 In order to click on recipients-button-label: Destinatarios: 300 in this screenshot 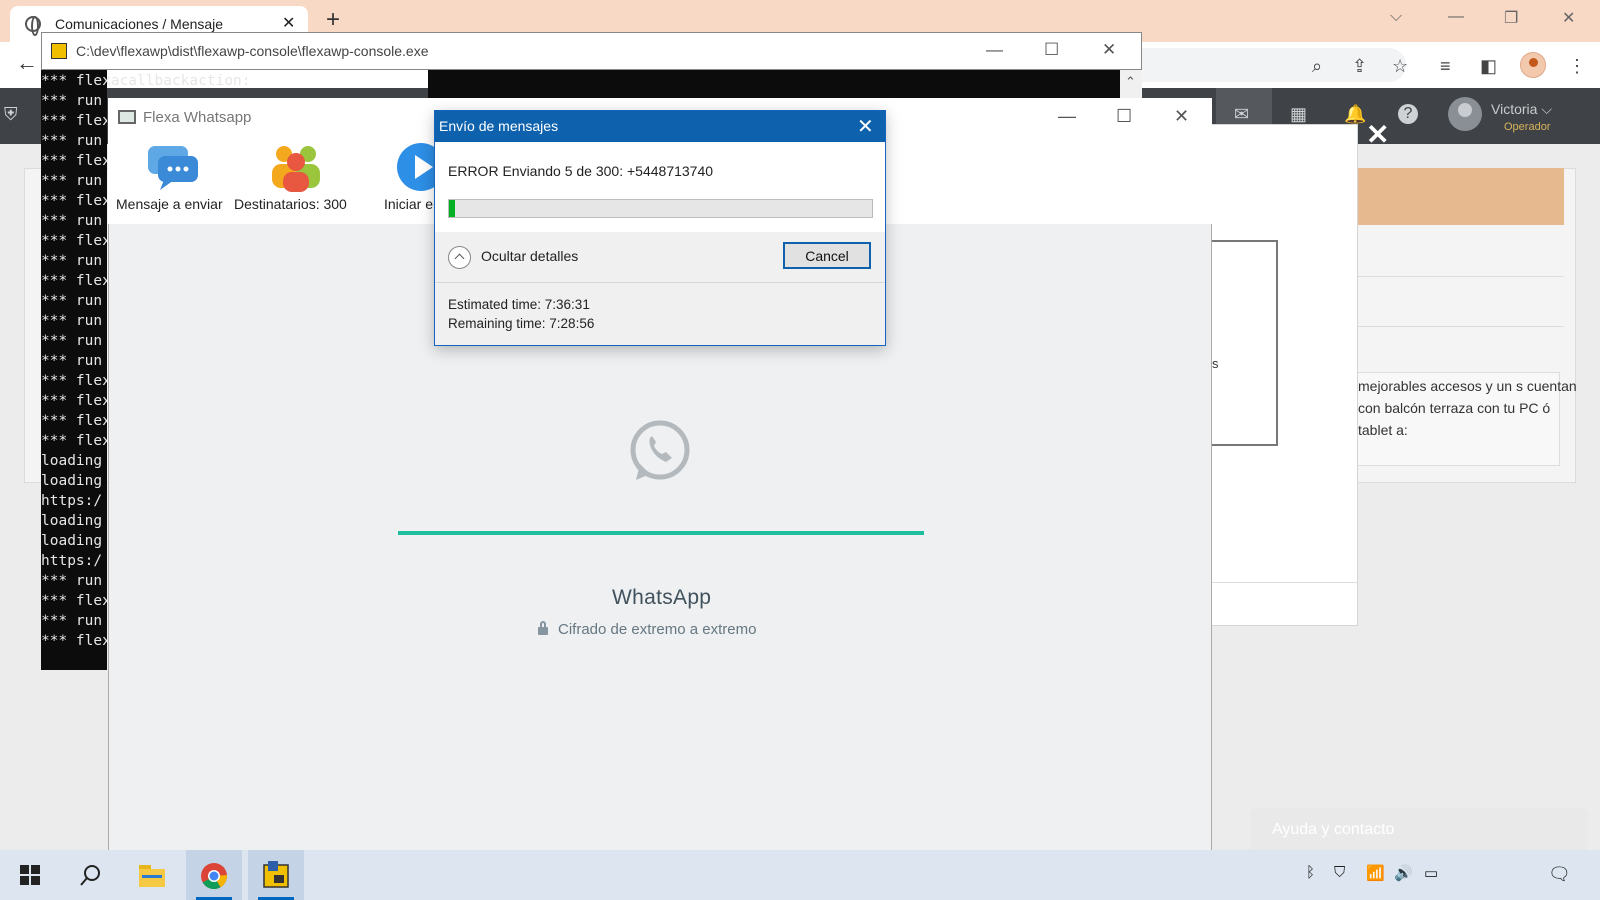, I will do `click(290, 204)`.